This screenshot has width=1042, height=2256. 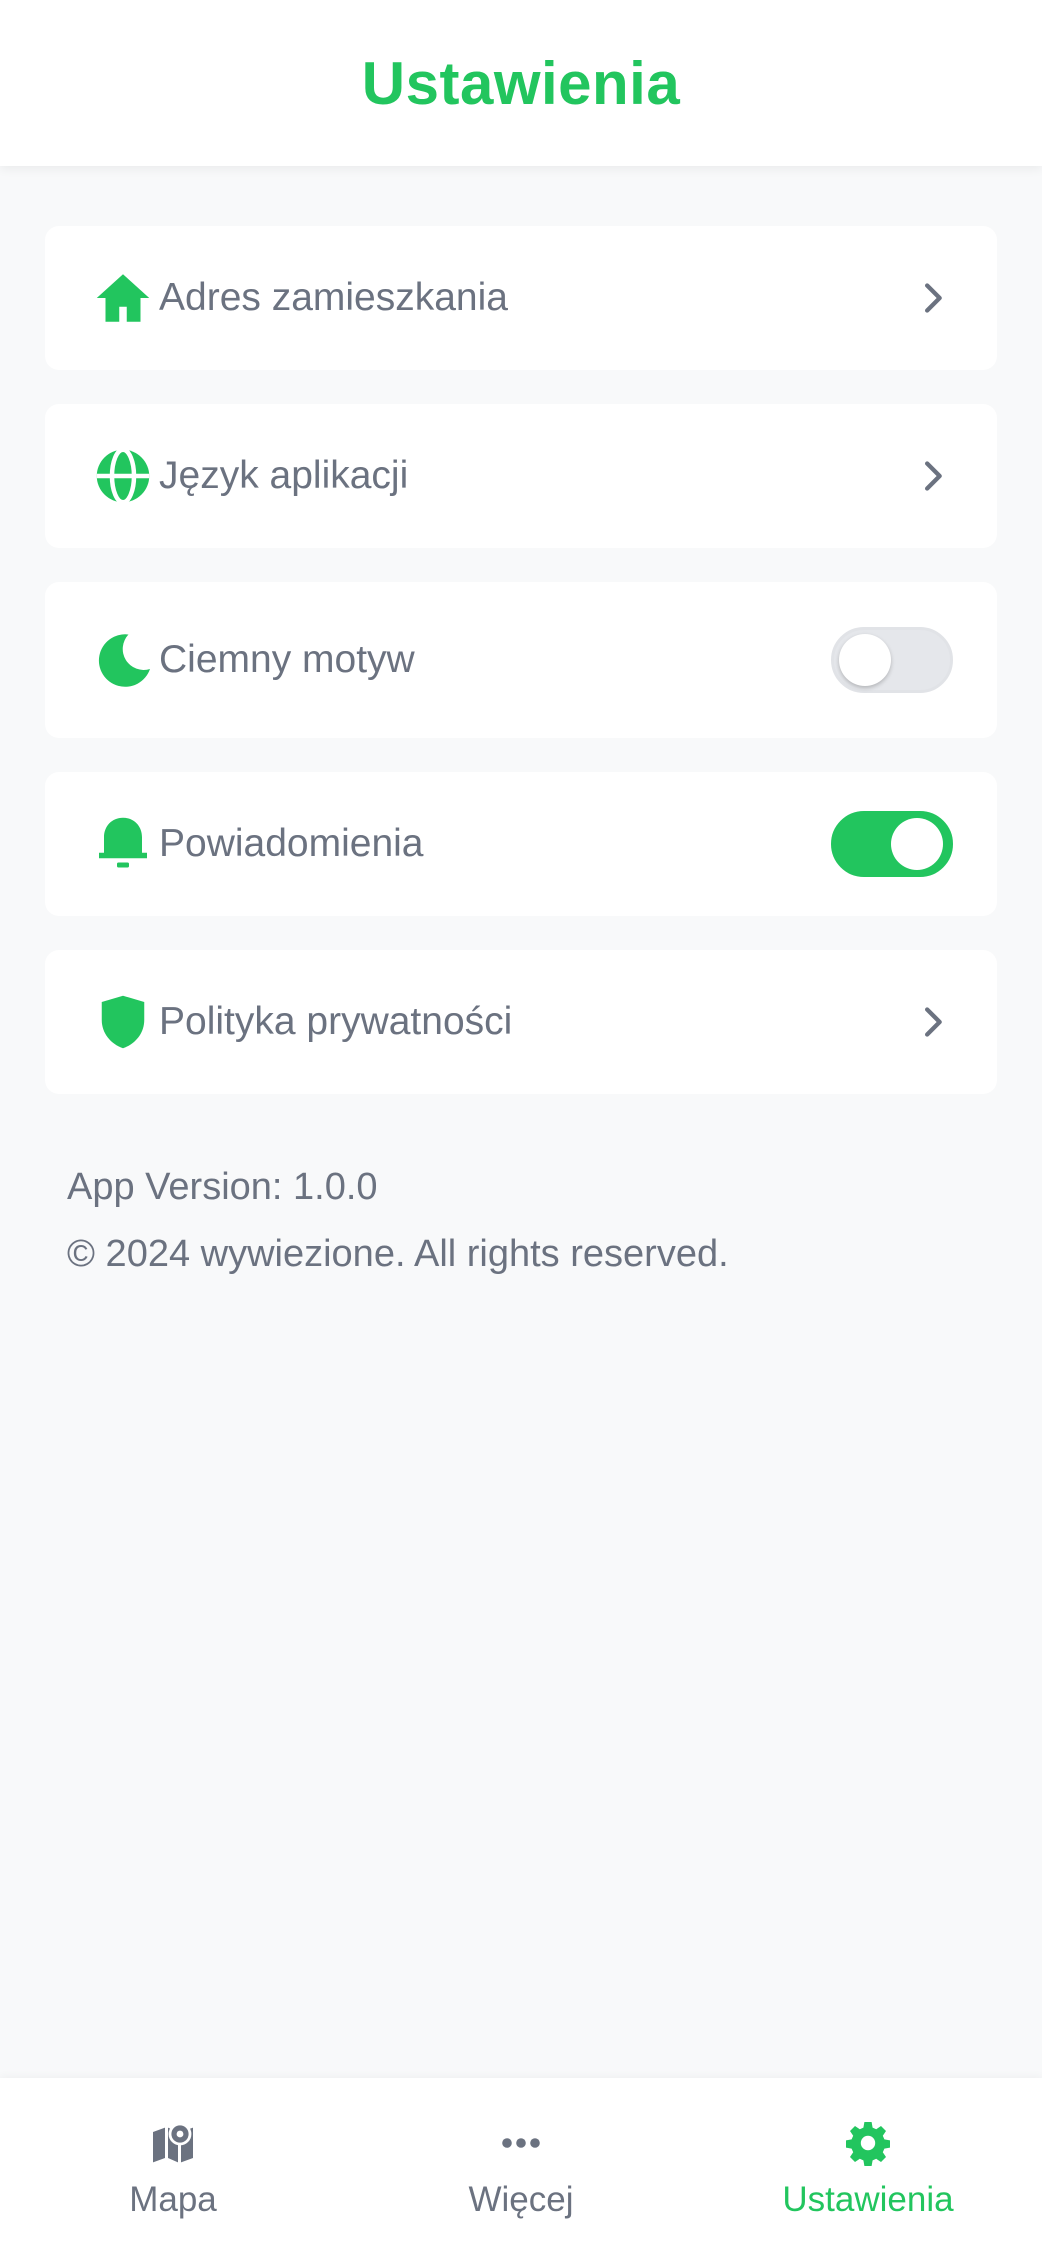 I want to click on setting-dark-mode-row: Ciemny motyw, so click(x=521, y=660).